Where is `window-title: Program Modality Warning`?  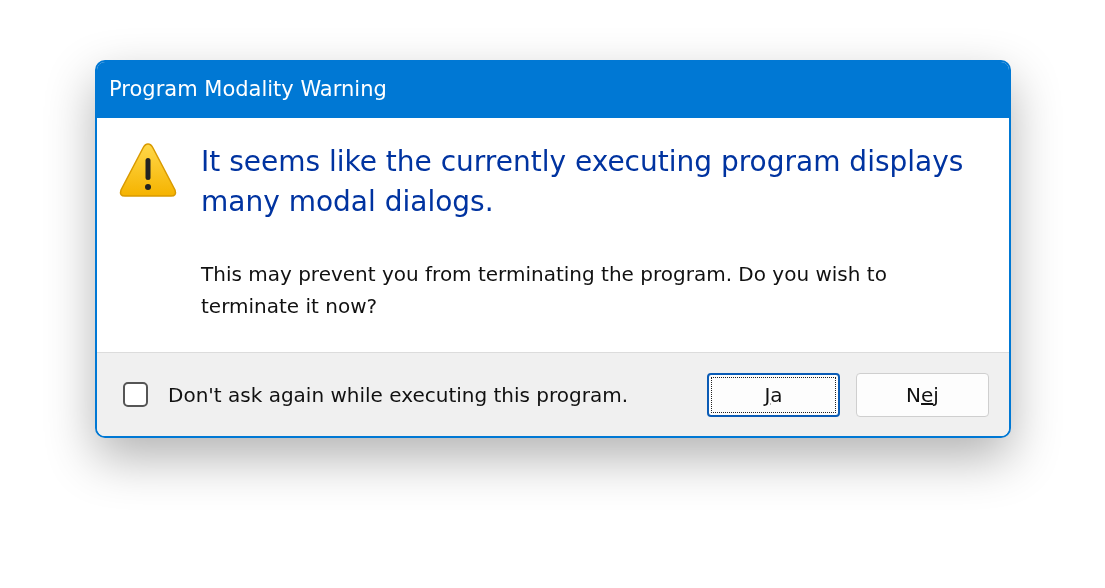 window-title: Program Modality Warning is located at coordinates (248, 90).